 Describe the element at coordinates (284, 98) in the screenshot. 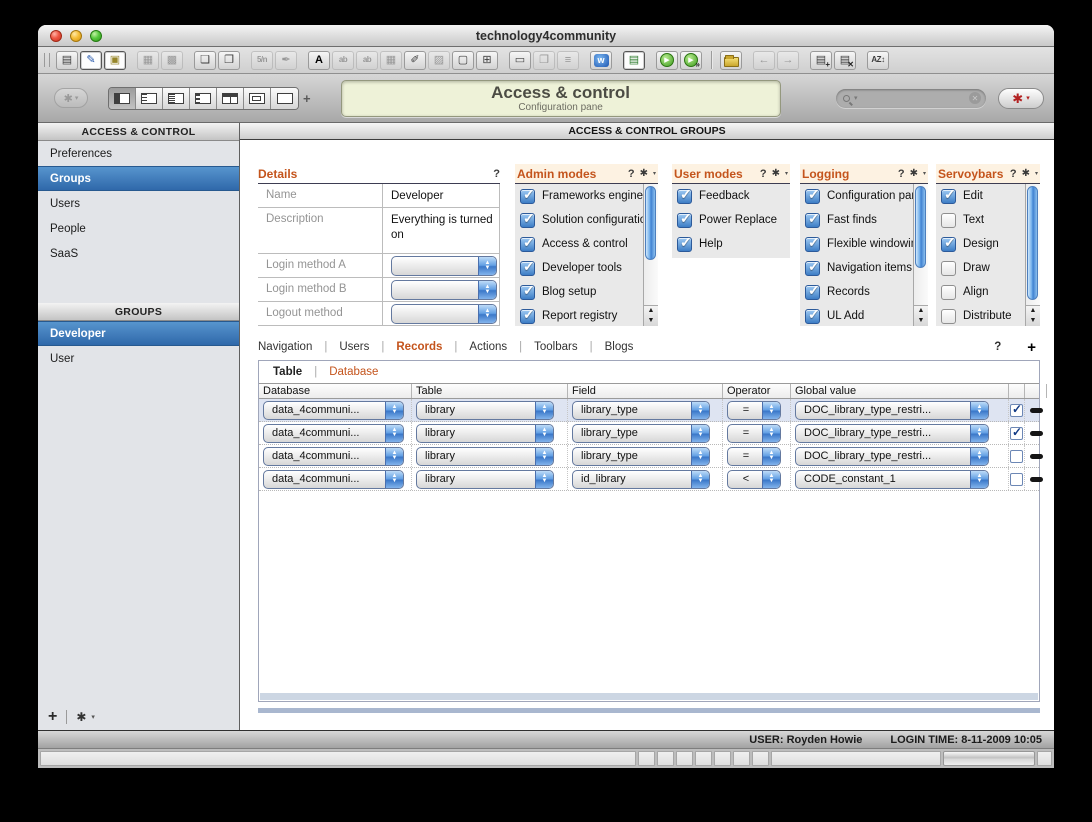

I see `layout-view-7-button` at that location.